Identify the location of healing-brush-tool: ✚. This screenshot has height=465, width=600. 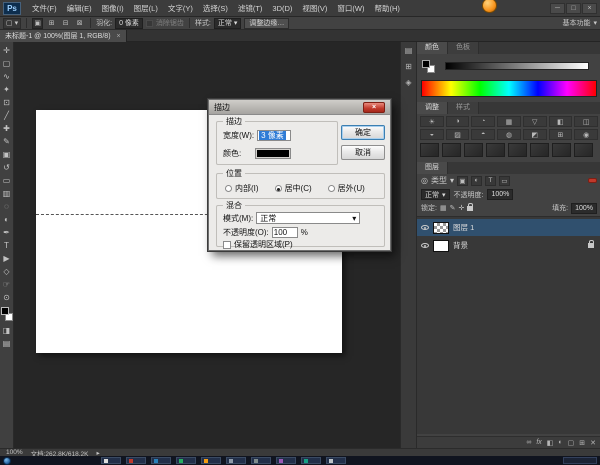
(7, 128).